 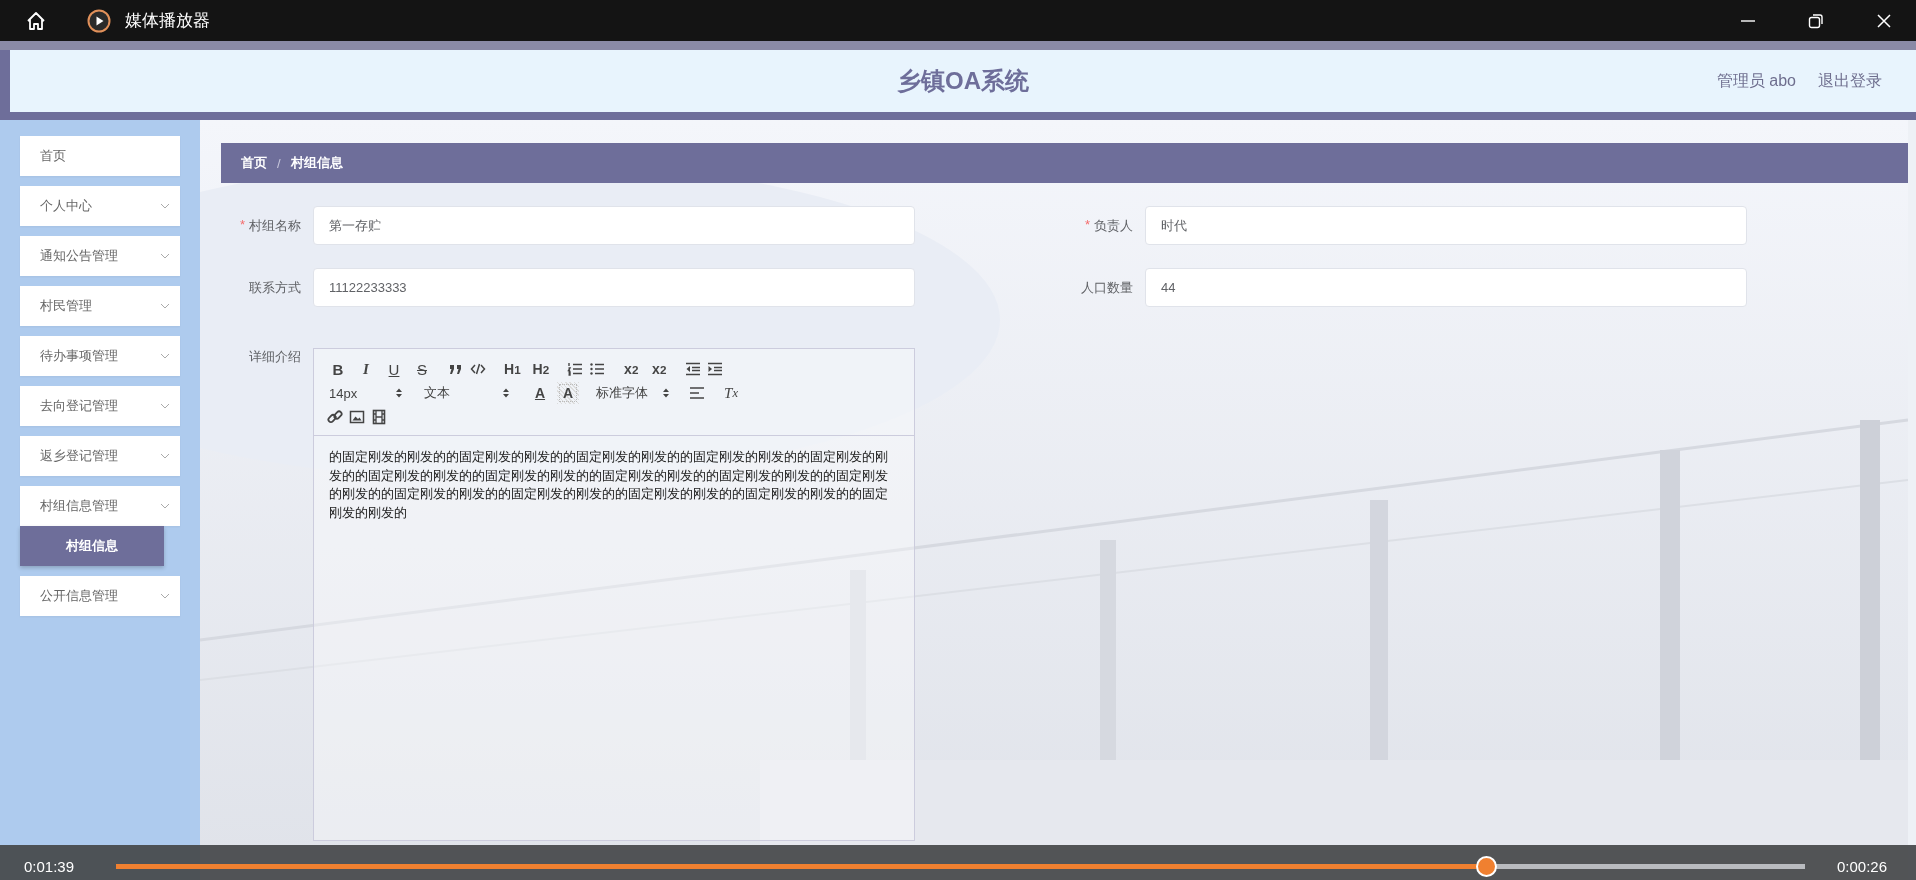 I want to click on menu-label: 待办事项管理, so click(x=79, y=356).